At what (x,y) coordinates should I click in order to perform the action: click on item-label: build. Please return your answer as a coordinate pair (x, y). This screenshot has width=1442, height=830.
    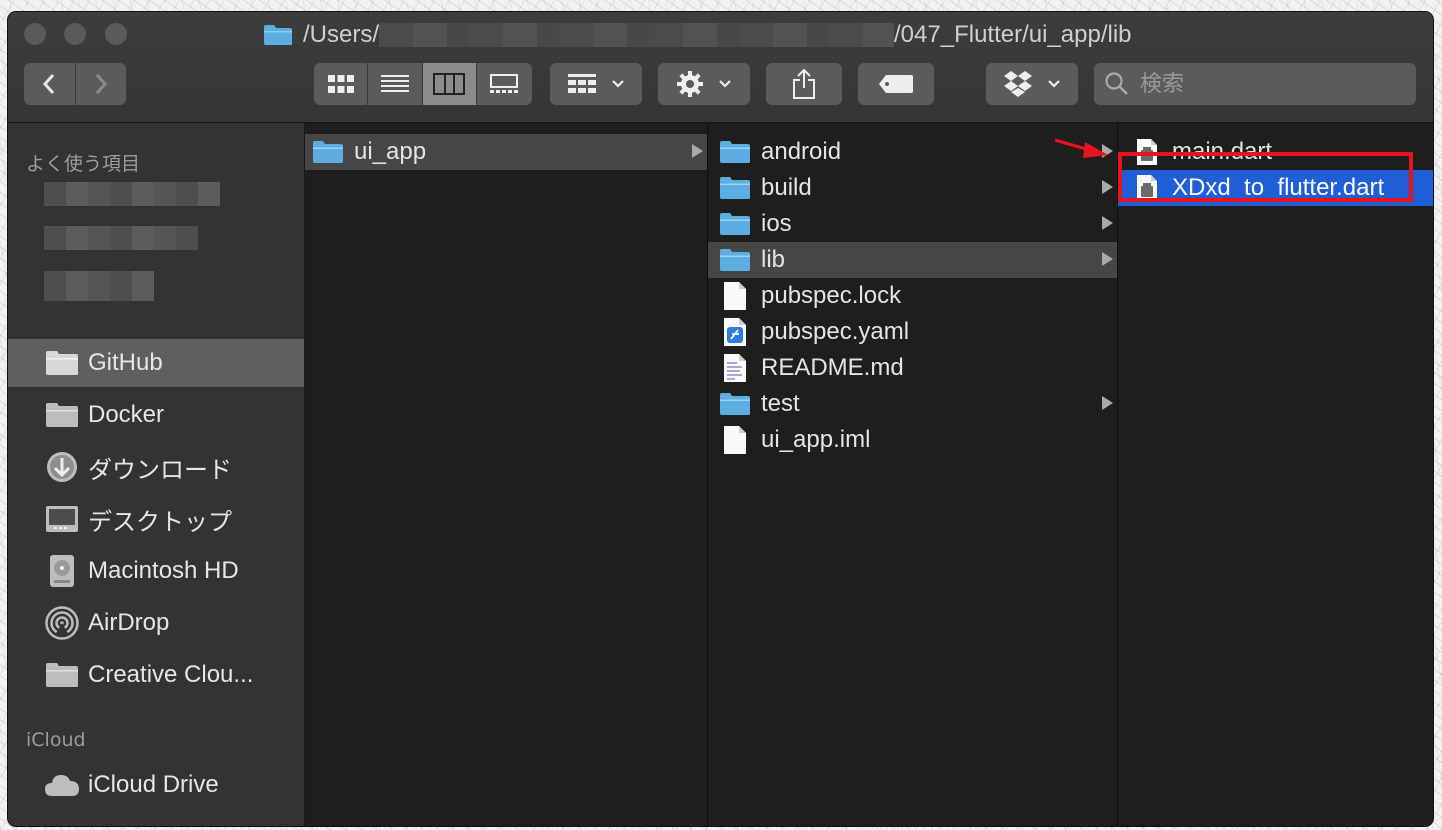
    Looking at the image, I should click on (786, 187).